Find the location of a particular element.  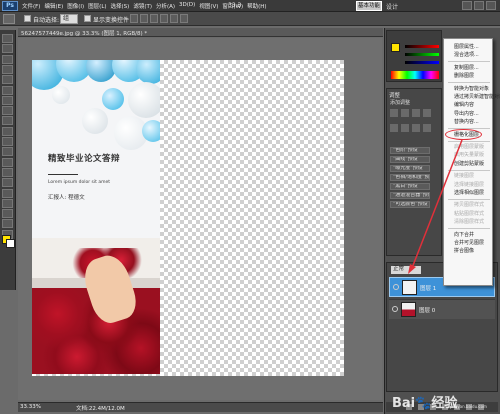

menu-item: 编辑(E) is located at coordinates (53, 6).